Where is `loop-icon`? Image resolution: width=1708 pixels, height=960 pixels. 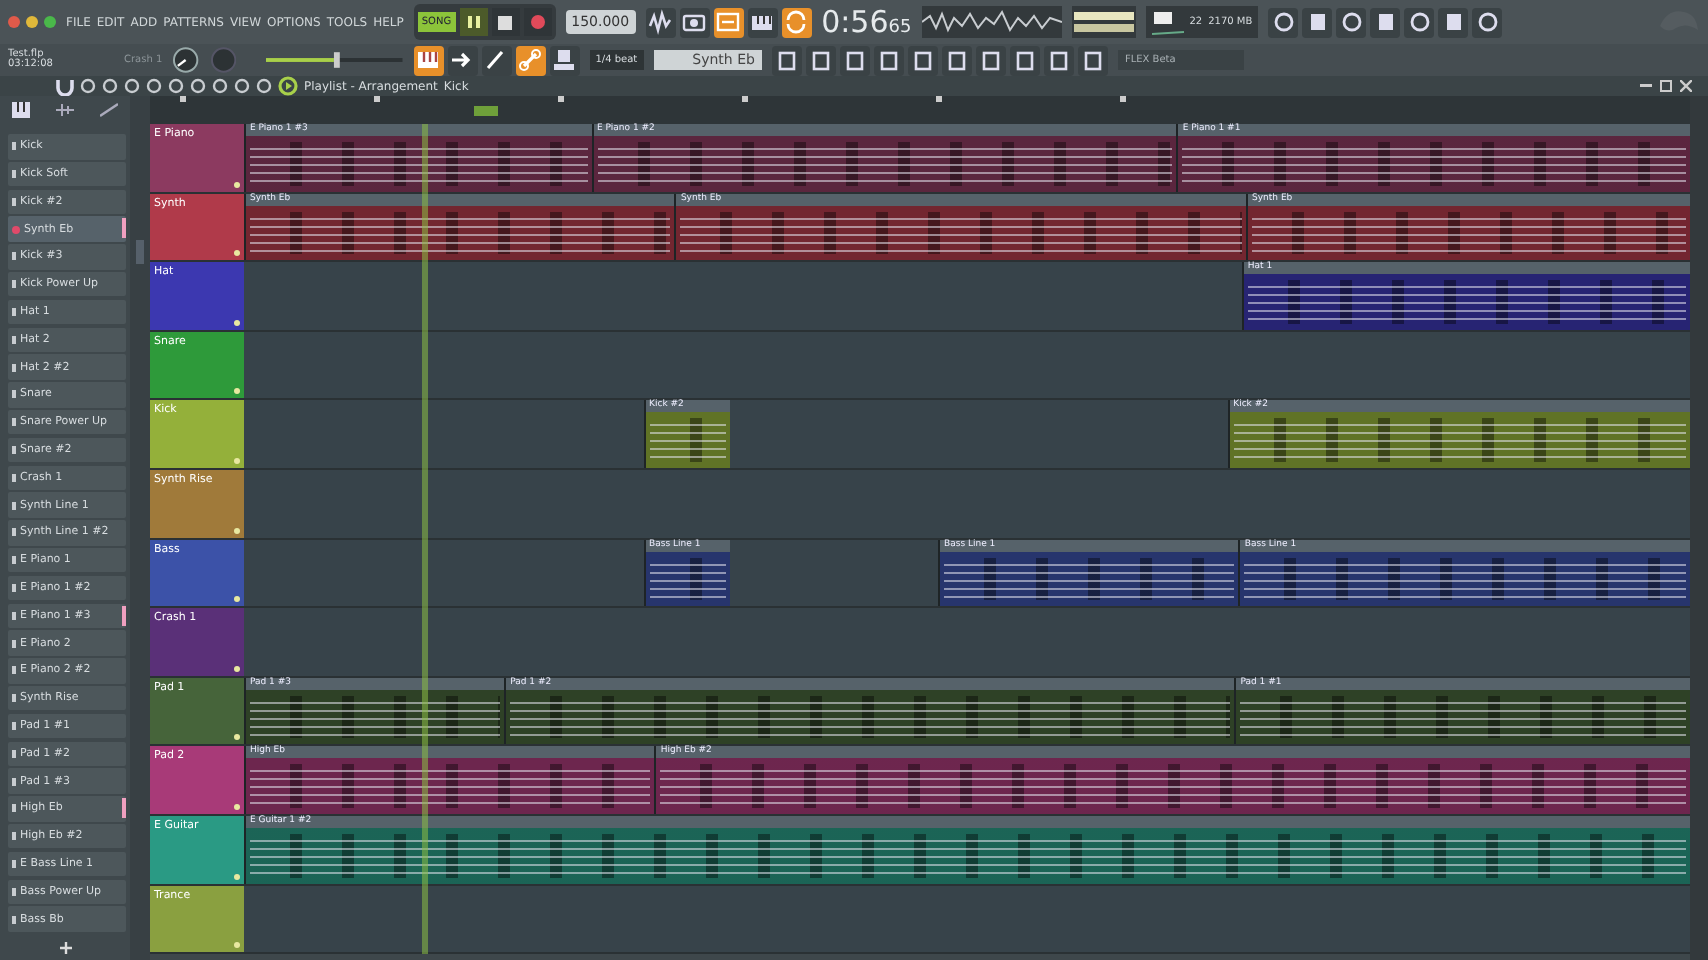 loop-icon is located at coordinates (796, 22).